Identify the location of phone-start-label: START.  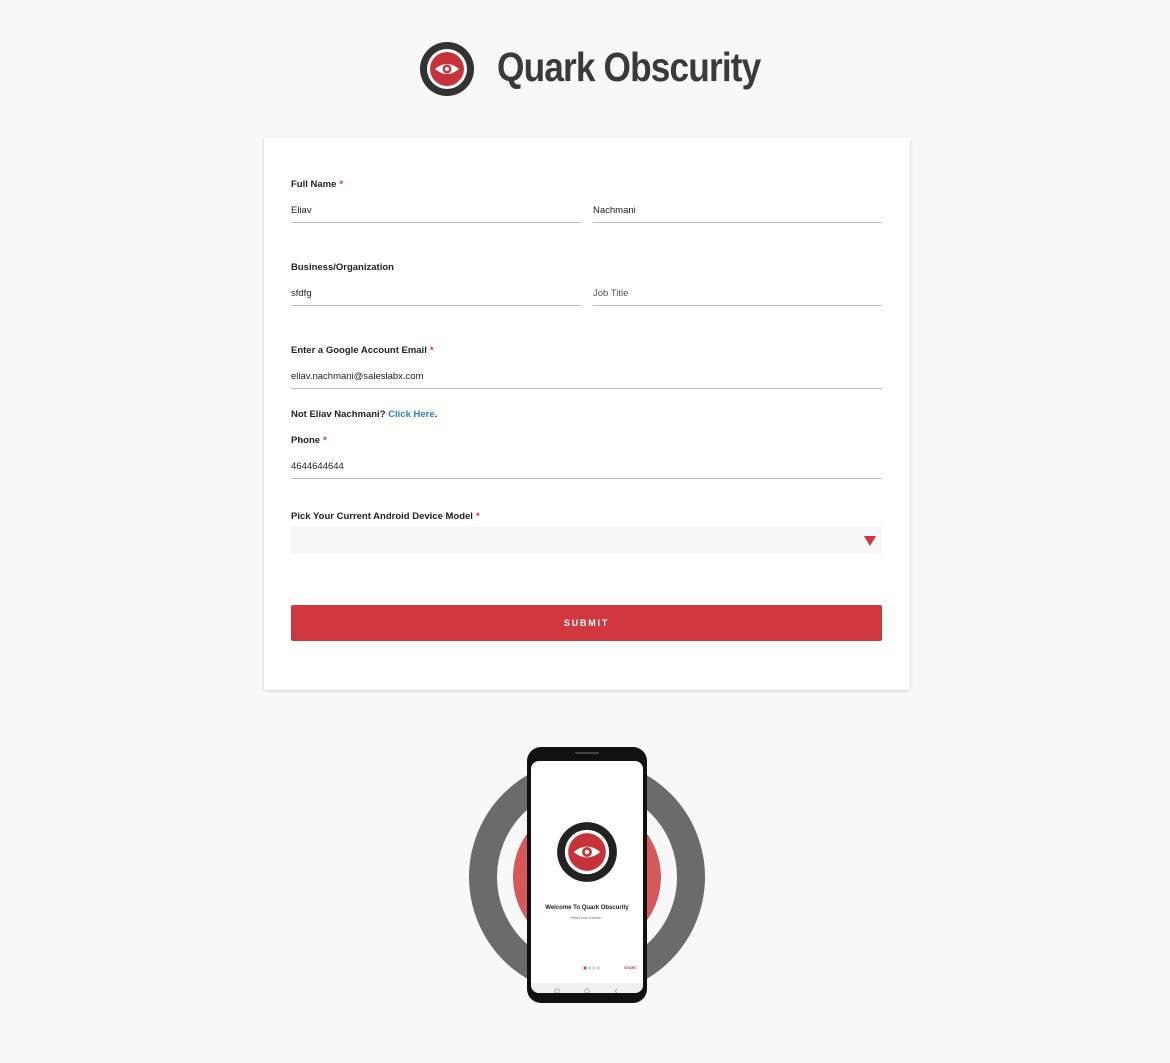
(630, 967).